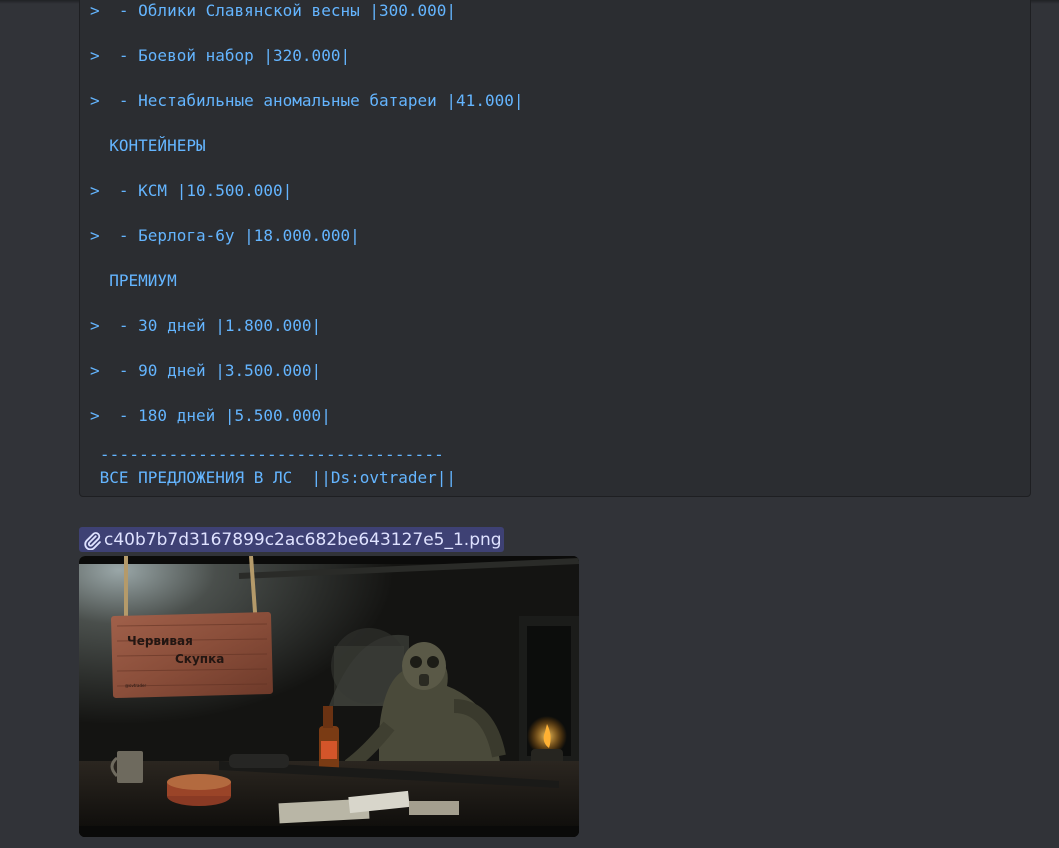 The height and width of the screenshot is (848, 1059). I want to click on code-line-6: > - Берлога-6у |18.000.000|, so click(225, 235).